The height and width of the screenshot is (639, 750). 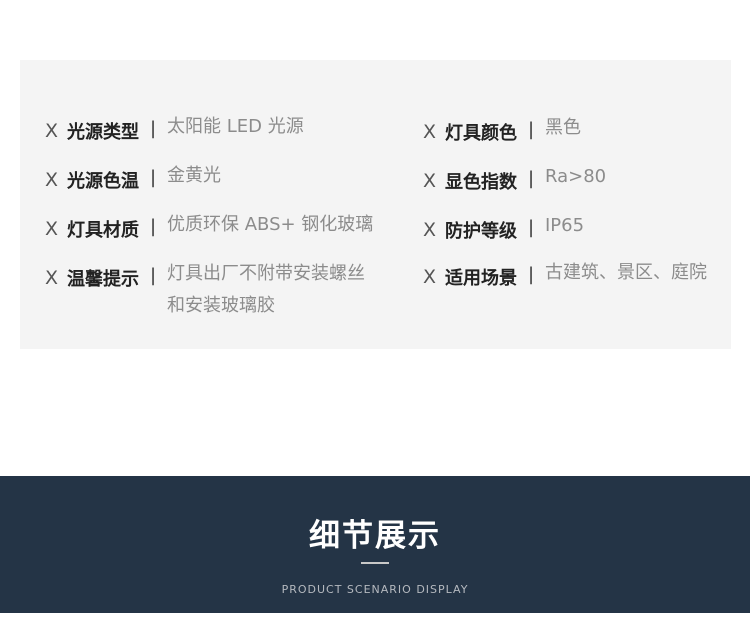 I want to click on spec-value: 灯具出厂不附带安装螺丝和安装玻璃胶, so click(x=266, y=289).